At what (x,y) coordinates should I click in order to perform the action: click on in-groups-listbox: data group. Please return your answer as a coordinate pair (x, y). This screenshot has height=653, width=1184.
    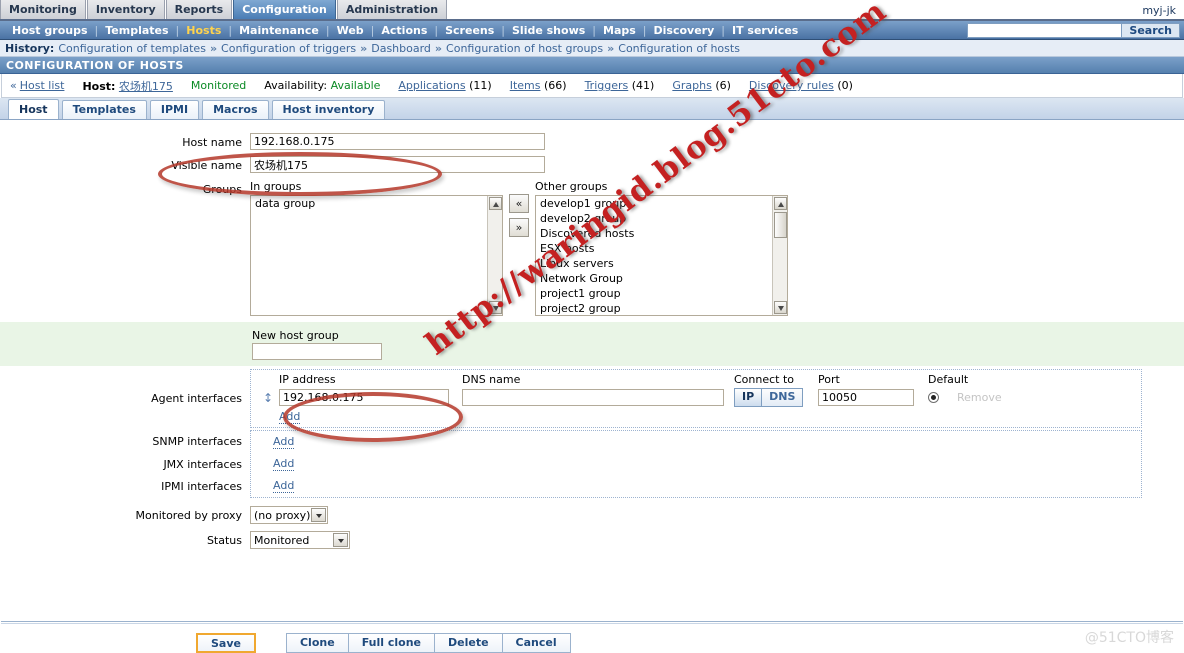
    Looking at the image, I should click on (376, 255).